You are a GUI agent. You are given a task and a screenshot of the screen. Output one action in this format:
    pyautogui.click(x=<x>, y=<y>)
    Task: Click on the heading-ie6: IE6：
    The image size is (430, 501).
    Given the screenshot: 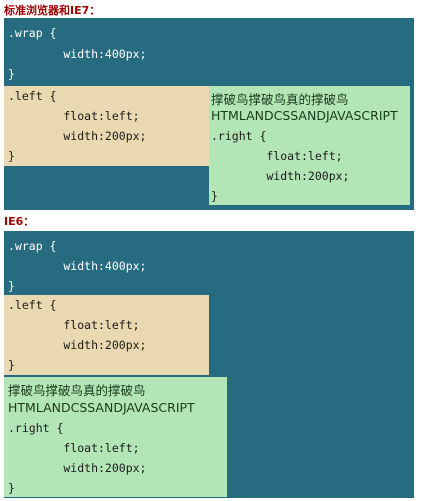 What is the action you would take?
    pyautogui.click(x=19, y=221)
    